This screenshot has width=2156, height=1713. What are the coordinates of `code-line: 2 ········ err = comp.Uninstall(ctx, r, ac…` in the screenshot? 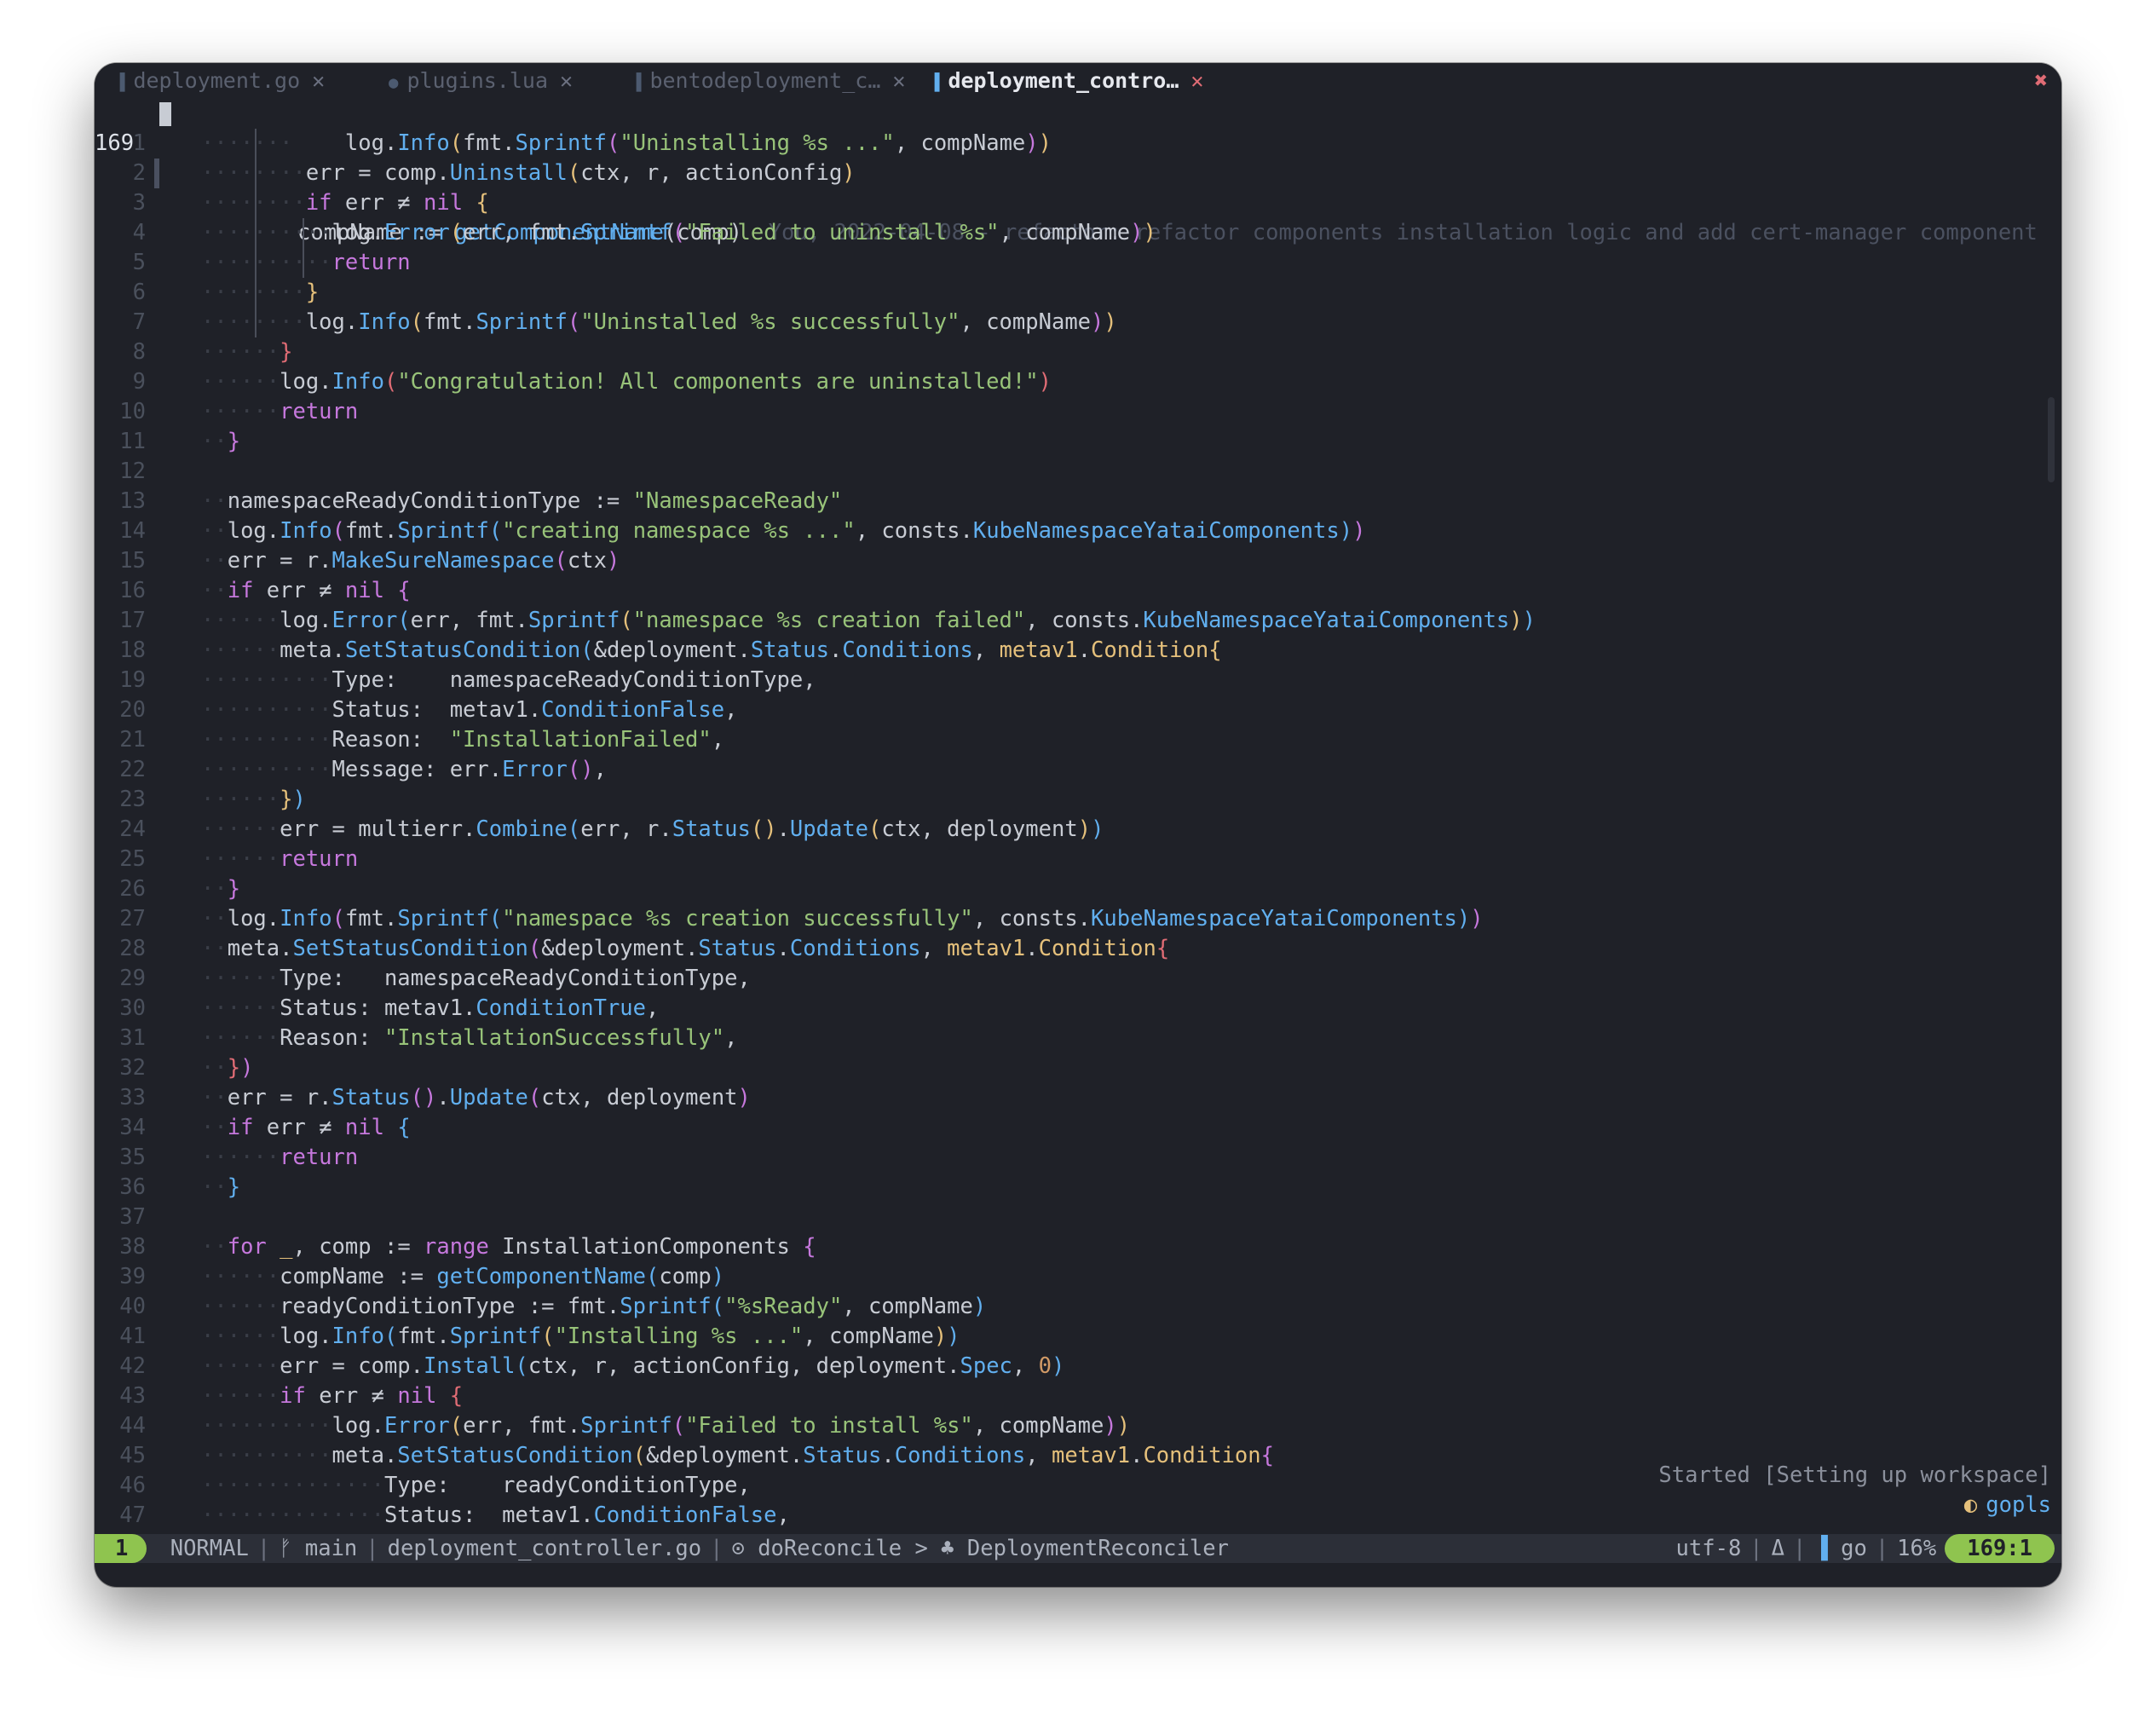 It's located at (1078, 173).